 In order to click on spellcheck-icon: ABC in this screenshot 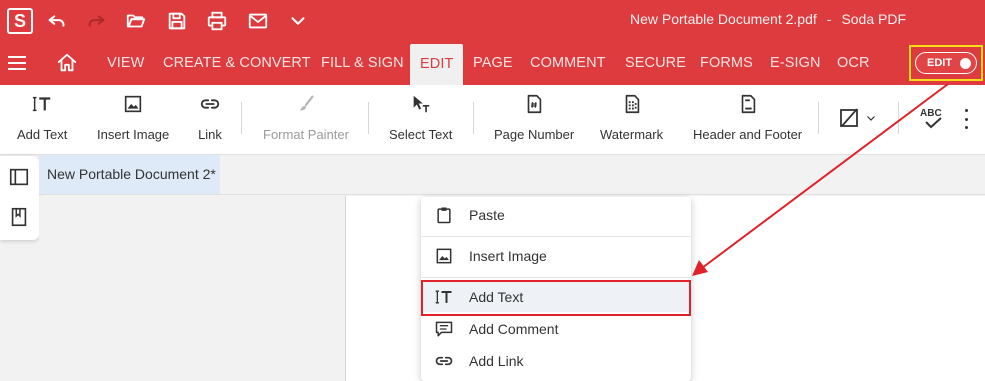, I will do `click(931, 118)`.